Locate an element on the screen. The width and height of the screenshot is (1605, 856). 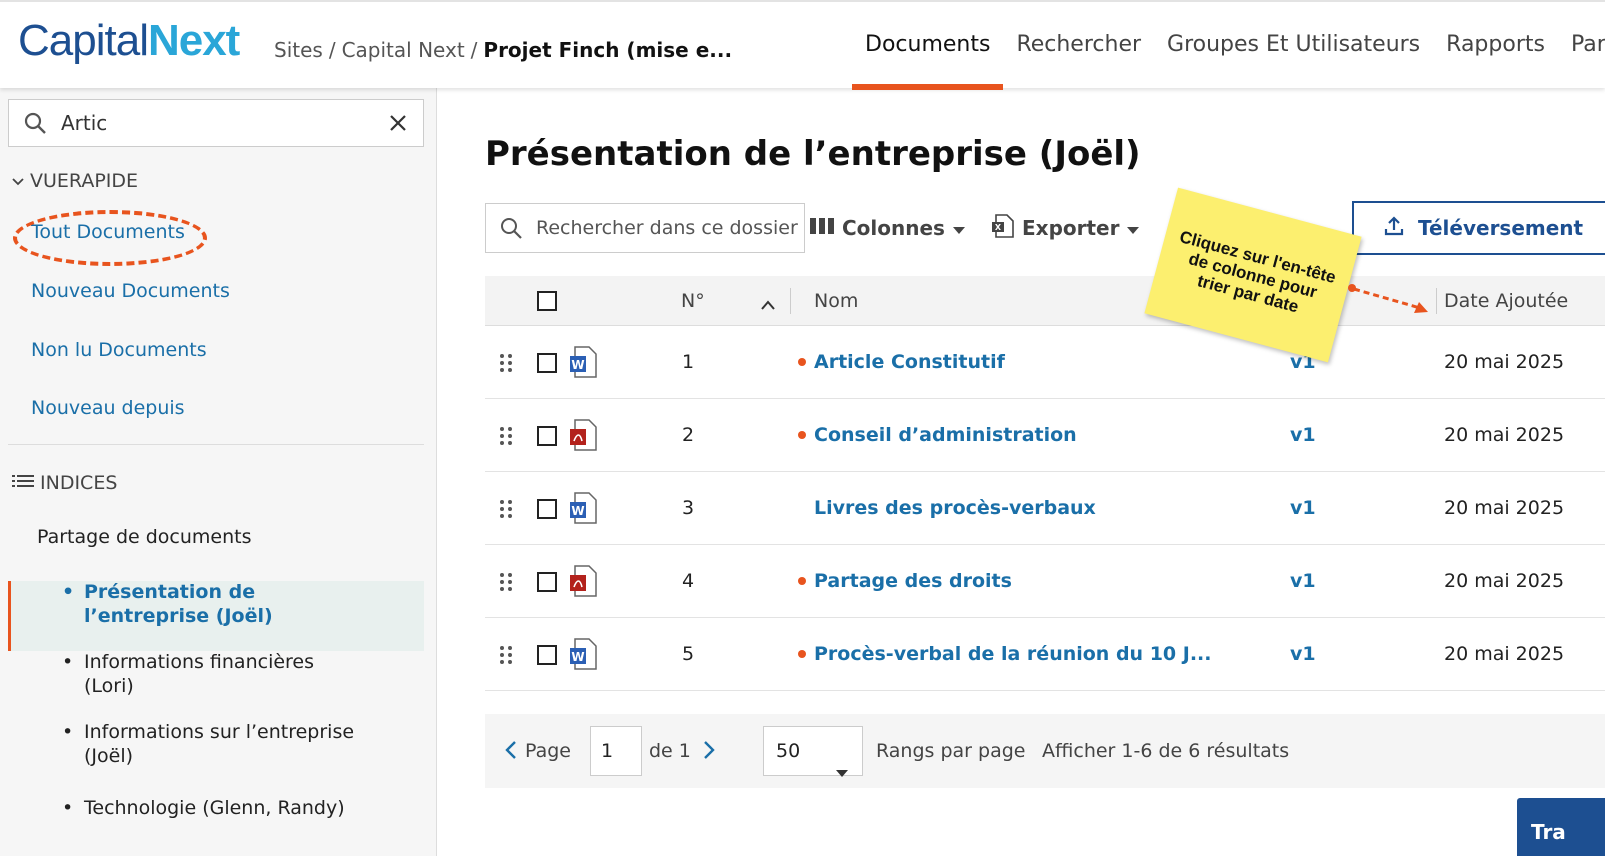
columns-button: Colonnes is located at coordinates (887, 228).